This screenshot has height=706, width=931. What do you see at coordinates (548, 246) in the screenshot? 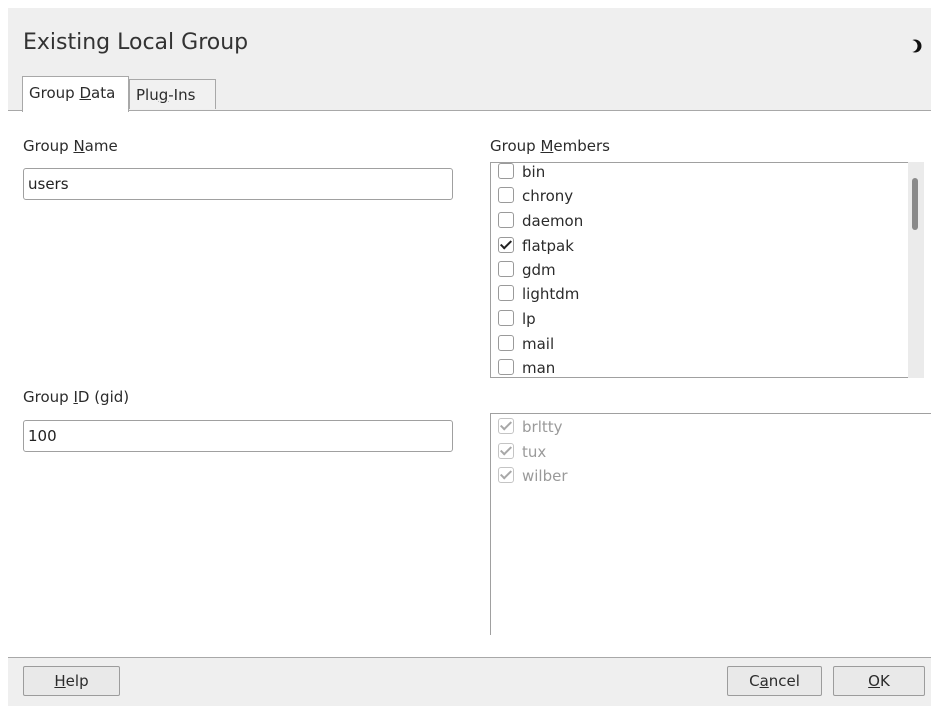
I see `member-name: flatpak` at bounding box center [548, 246].